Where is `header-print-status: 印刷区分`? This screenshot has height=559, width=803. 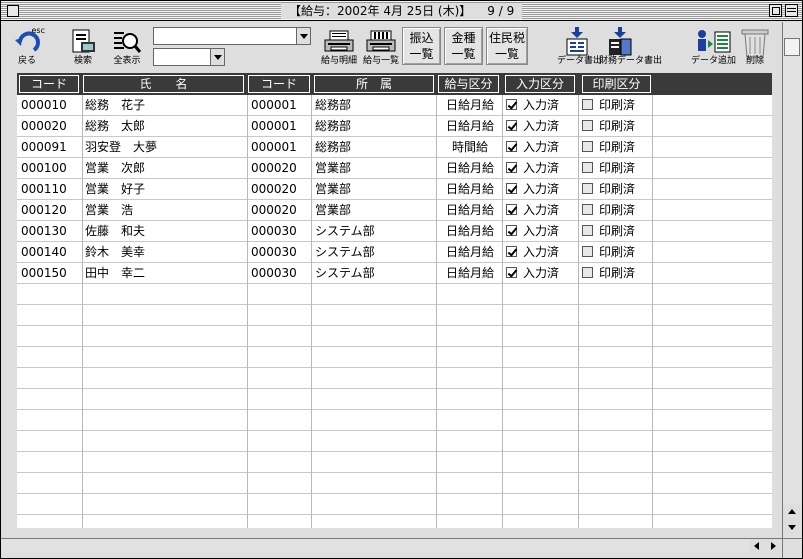
header-print-status: 印刷区分 is located at coordinates (616, 84).